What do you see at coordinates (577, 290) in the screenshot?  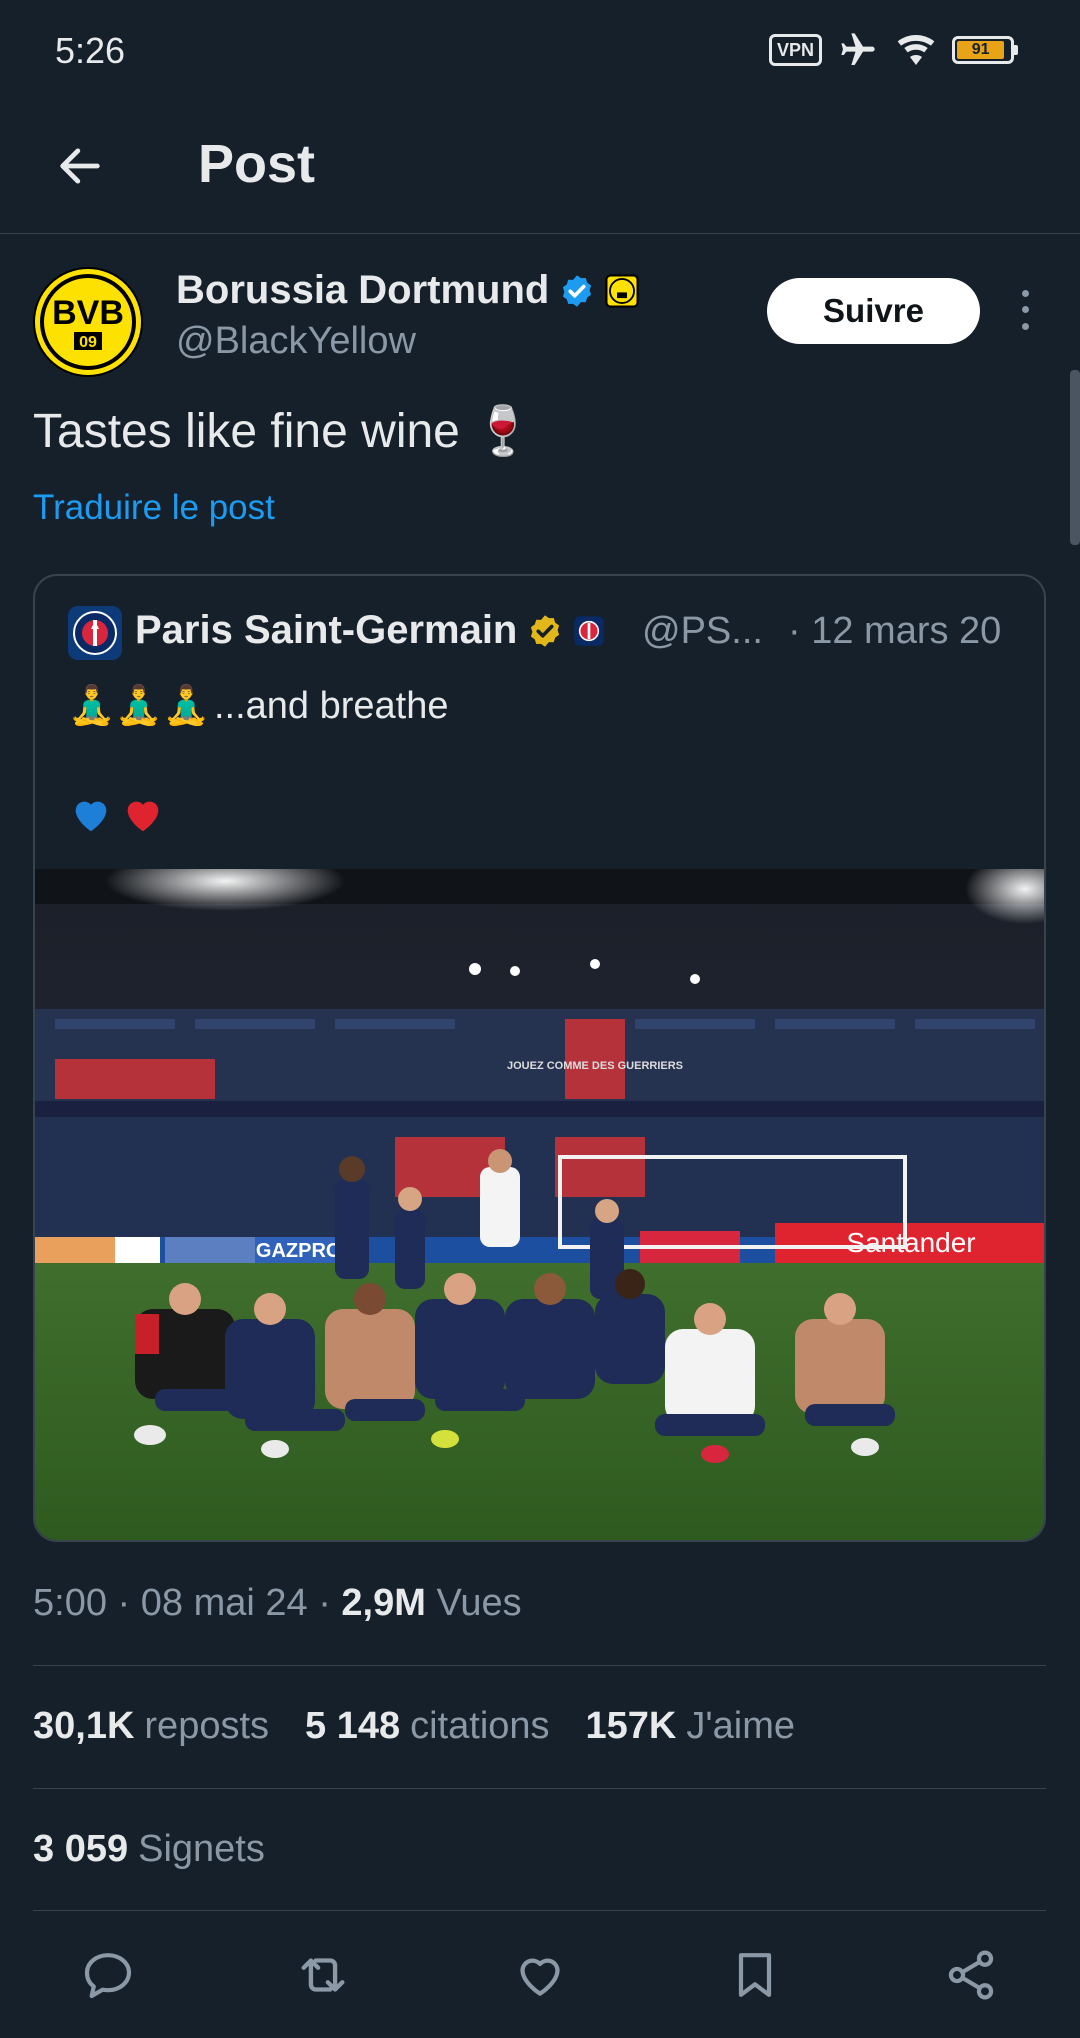 I see `verified-badge-icon` at bounding box center [577, 290].